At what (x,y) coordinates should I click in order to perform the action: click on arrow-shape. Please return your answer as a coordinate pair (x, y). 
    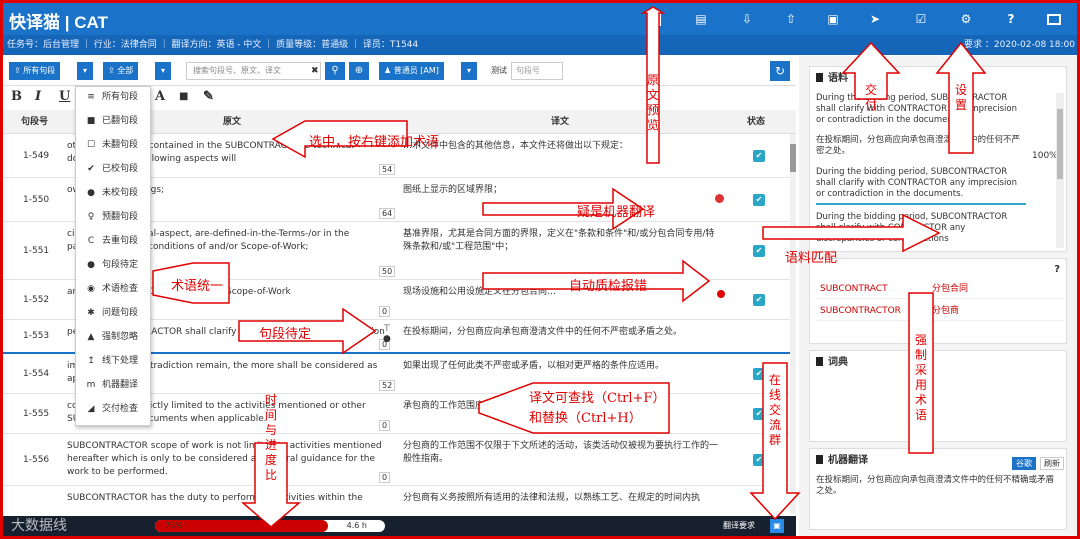
    Looking at the image, I should click on (851, 233).